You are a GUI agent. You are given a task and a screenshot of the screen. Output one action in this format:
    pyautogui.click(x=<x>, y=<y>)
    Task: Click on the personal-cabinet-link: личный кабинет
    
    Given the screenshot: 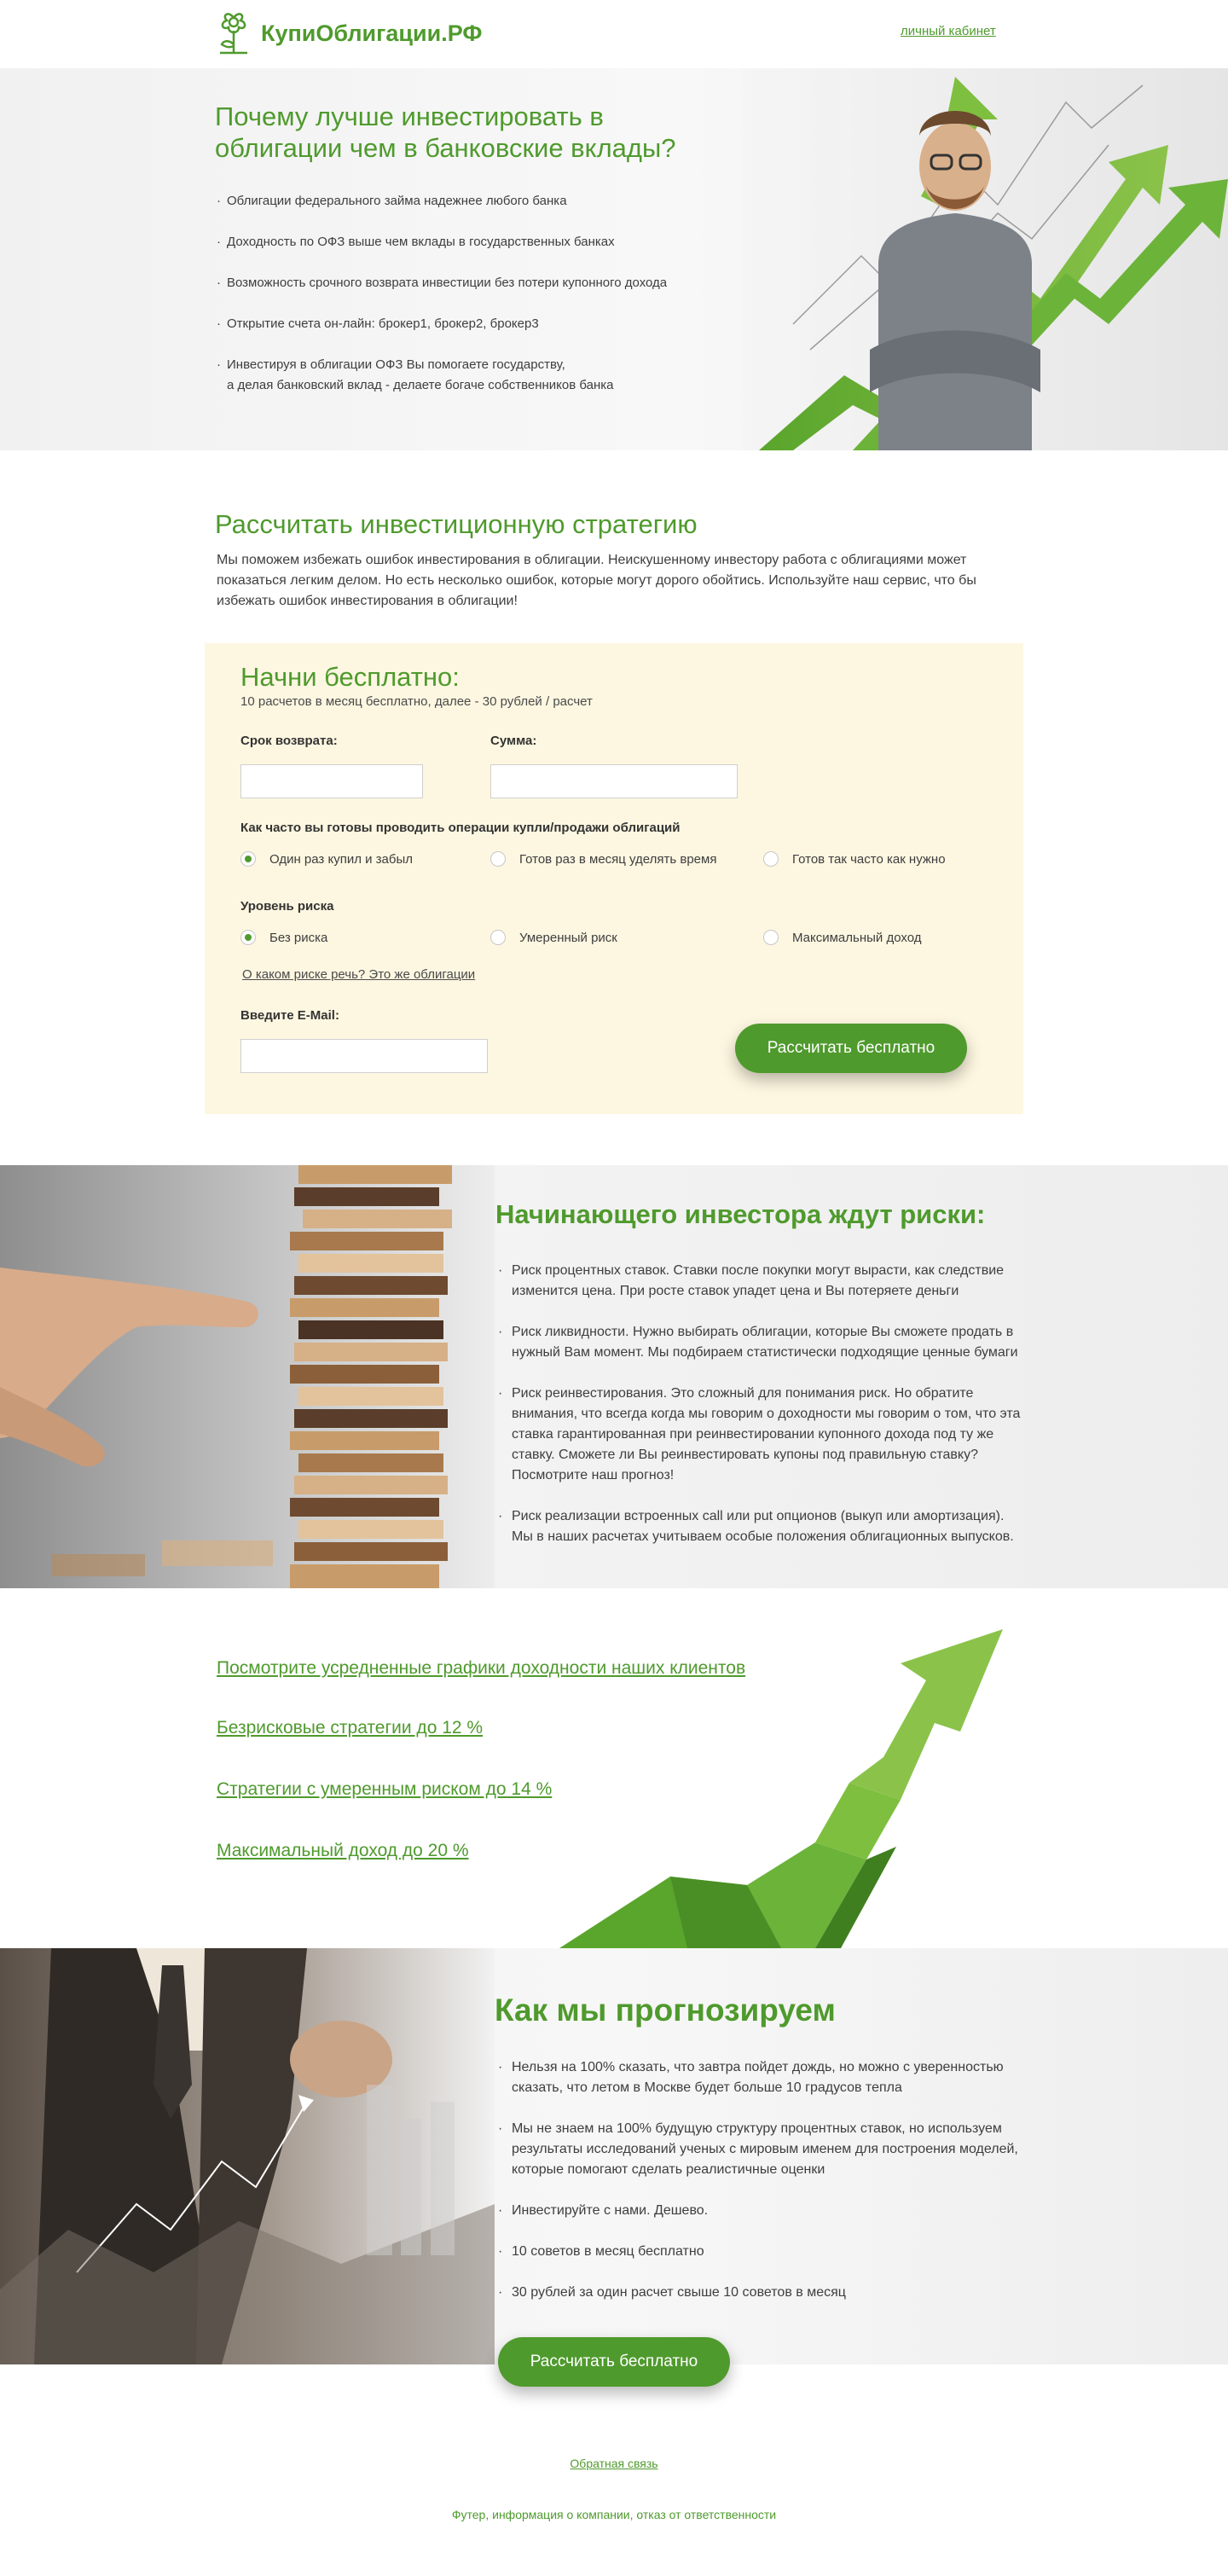 What is the action you would take?
    pyautogui.click(x=949, y=31)
    